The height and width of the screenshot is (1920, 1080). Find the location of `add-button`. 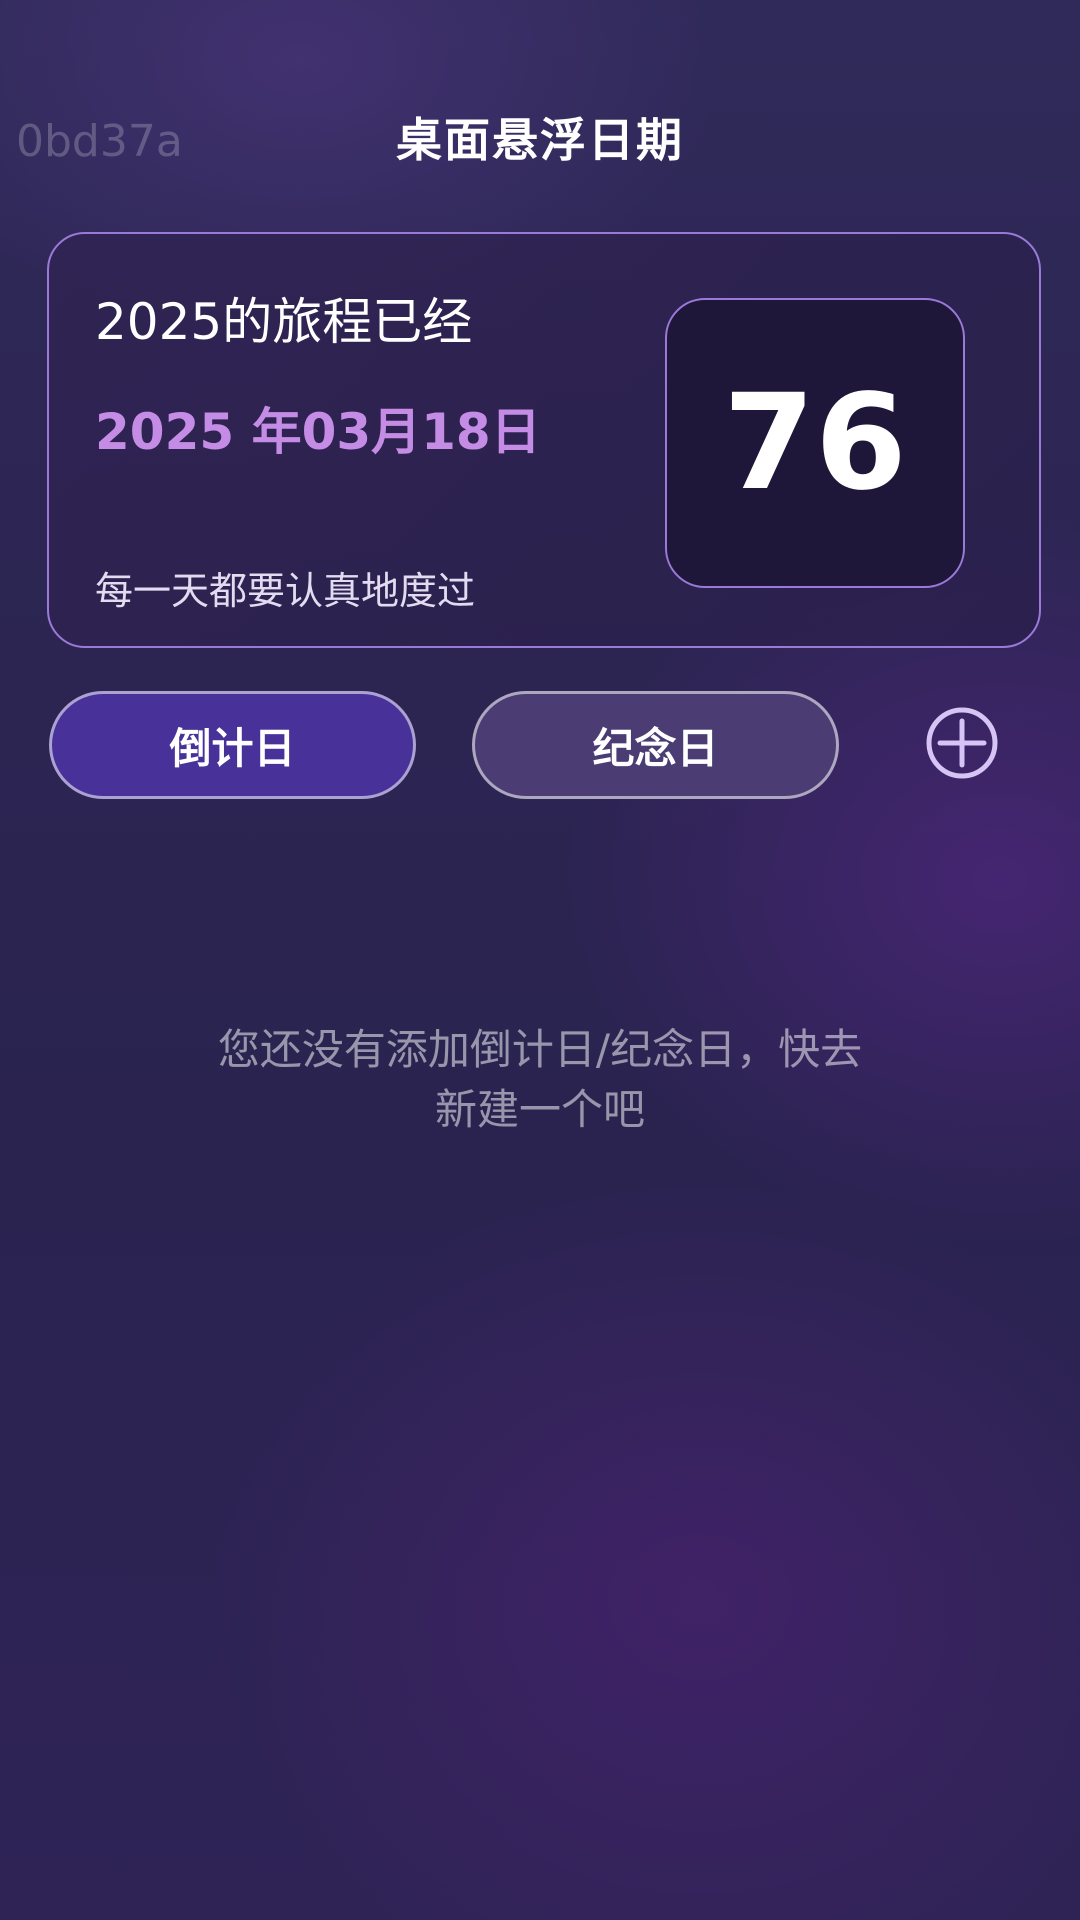

add-button is located at coordinates (962, 743).